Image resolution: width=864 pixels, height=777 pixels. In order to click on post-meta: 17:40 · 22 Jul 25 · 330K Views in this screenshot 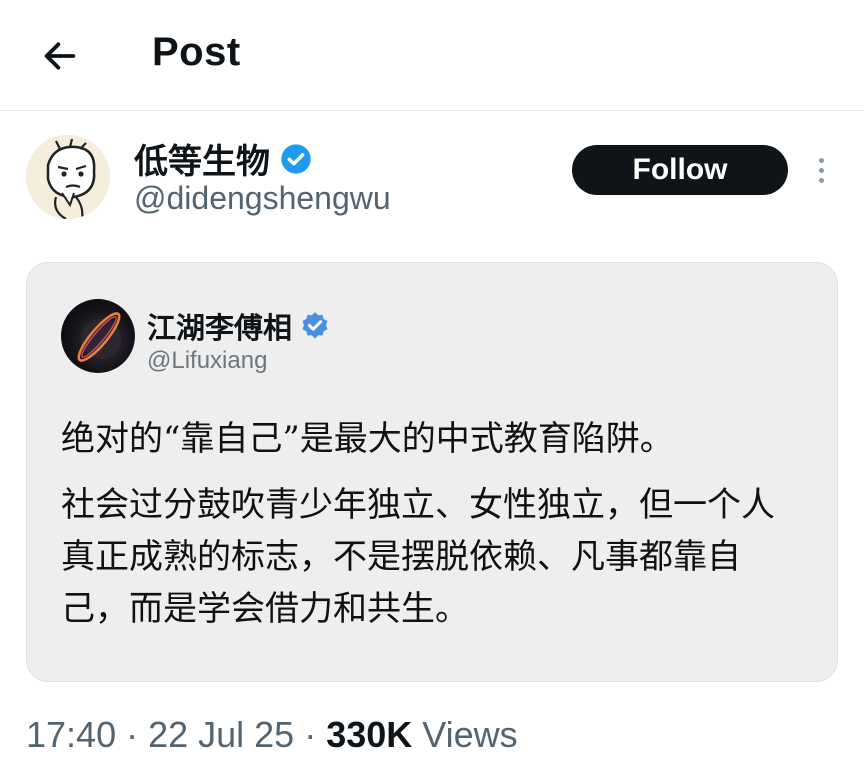, I will do `click(272, 735)`.